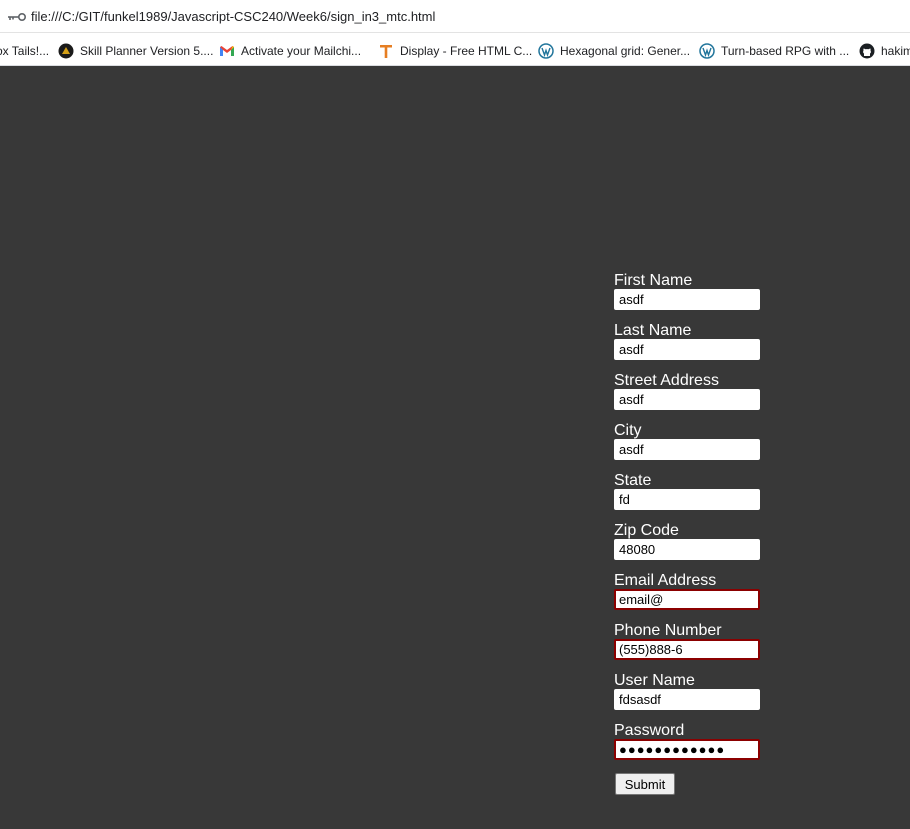  Describe the element at coordinates (668, 630) in the screenshot. I see `phone-number-label: Phone Number` at that location.